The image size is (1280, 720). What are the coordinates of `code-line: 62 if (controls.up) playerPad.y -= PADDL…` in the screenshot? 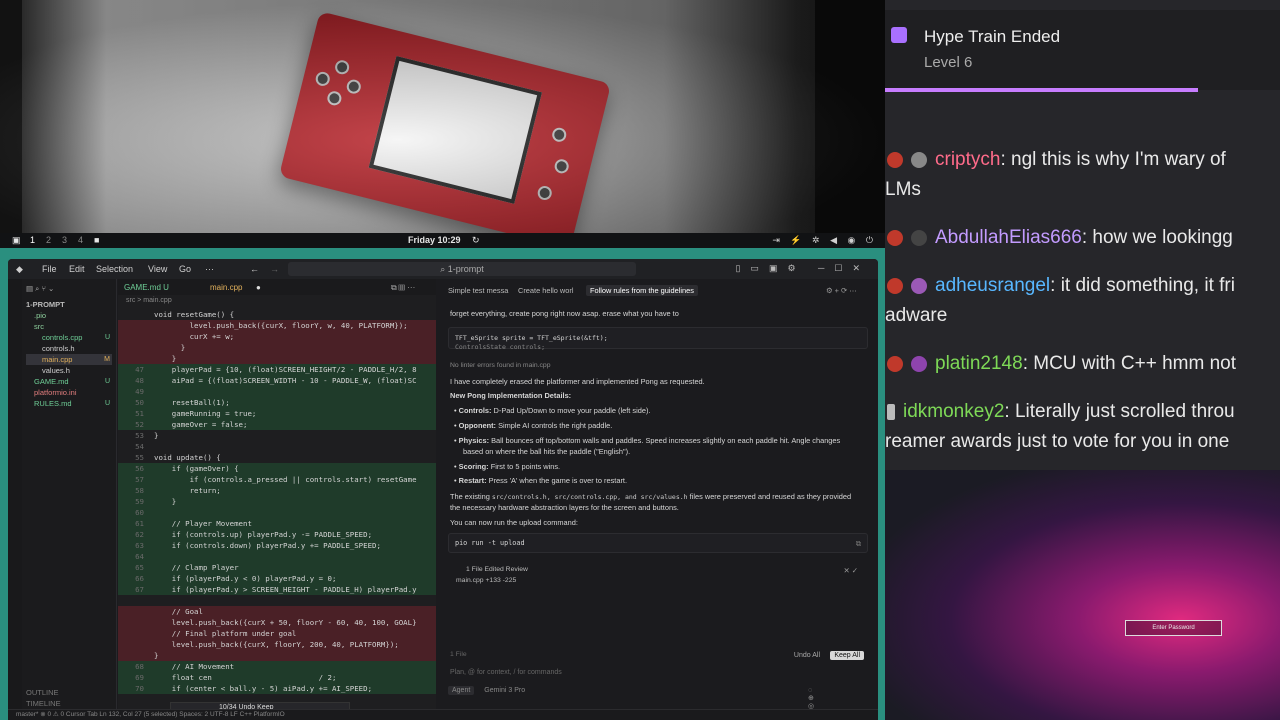 It's located at (277, 534).